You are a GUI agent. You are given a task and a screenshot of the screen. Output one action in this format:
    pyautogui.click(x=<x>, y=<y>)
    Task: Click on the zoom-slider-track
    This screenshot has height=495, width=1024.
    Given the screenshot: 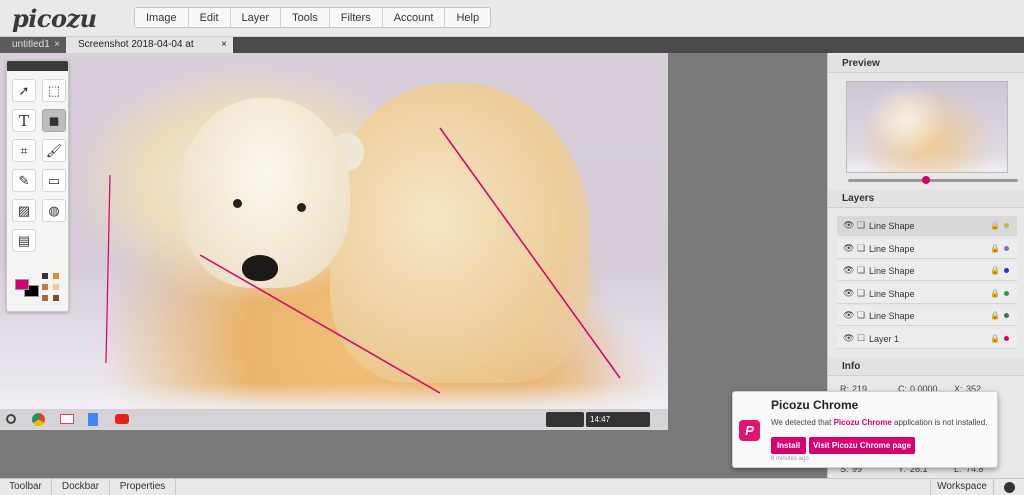 What is the action you would take?
    pyautogui.click(x=933, y=180)
    